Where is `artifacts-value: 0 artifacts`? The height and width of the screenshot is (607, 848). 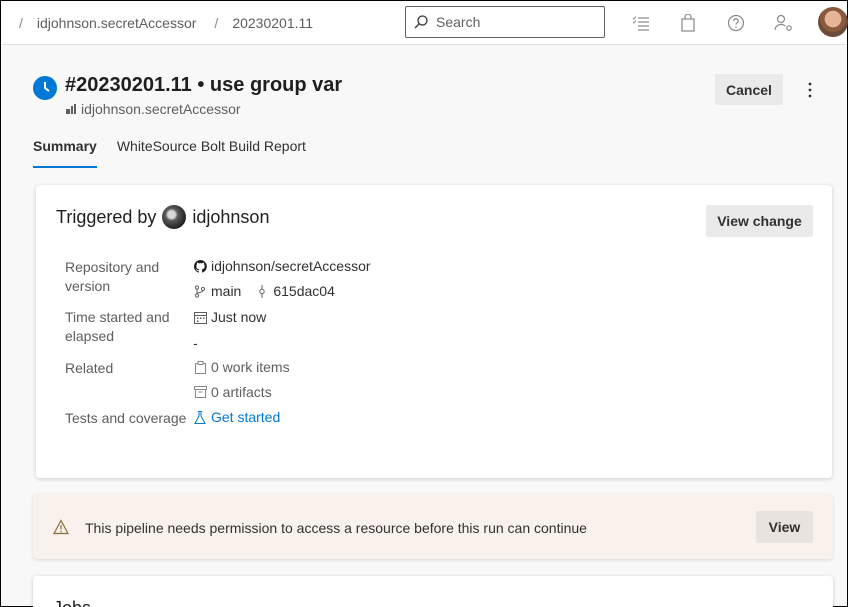
artifacts-value: 0 artifacts is located at coordinates (232, 392).